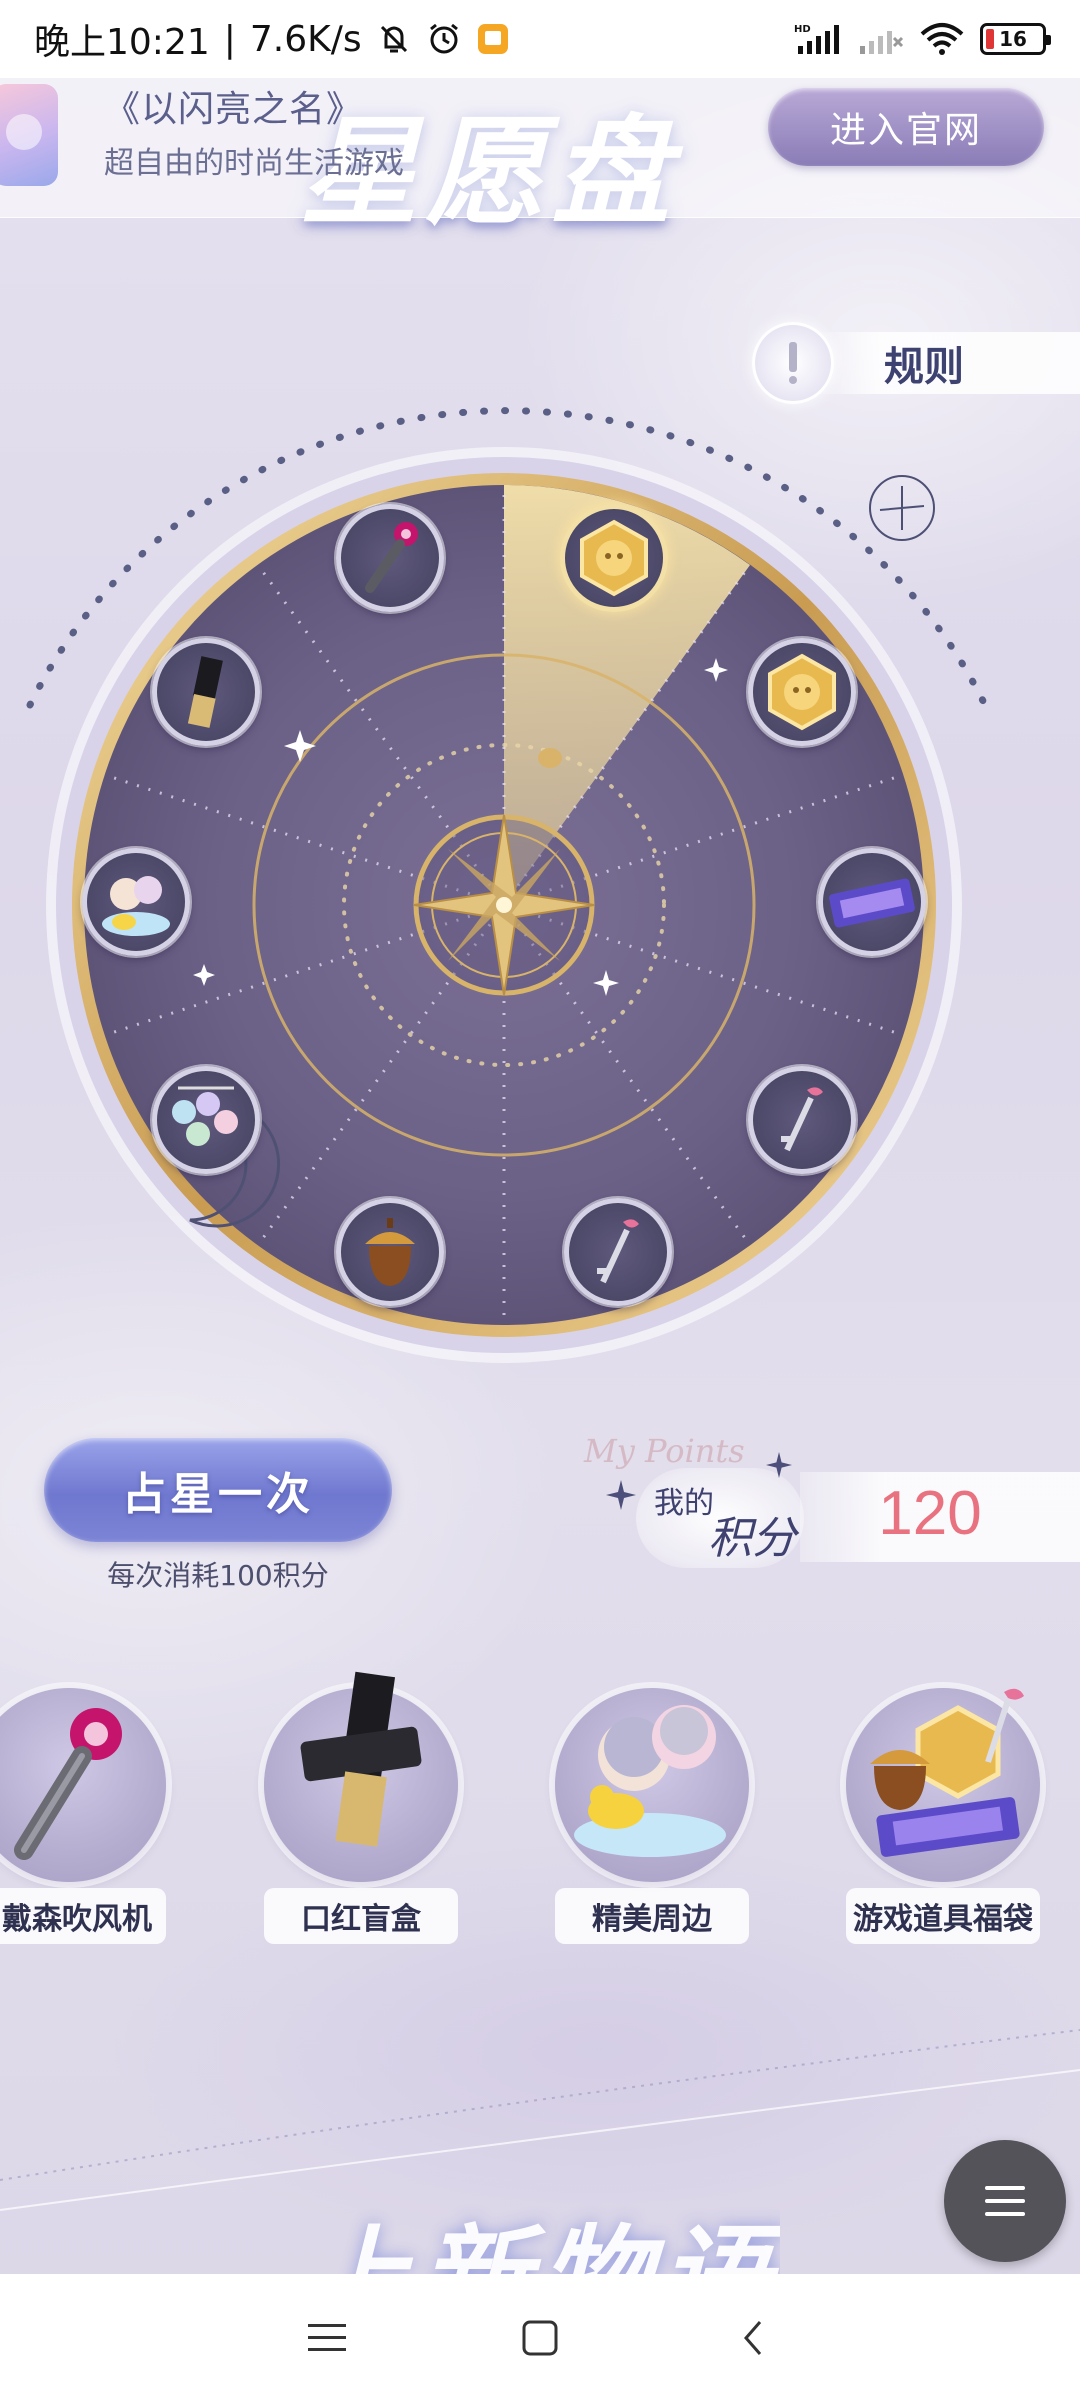  Describe the element at coordinates (540, 148) in the screenshot. I see `game-ad-banner: 《以闪亮之名》 超自由的时尚生活游戏 进入官网` at that location.